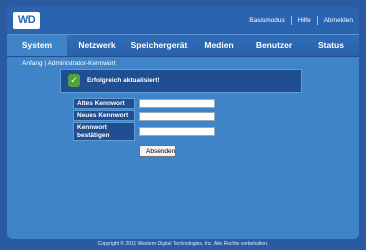 The image size is (366, 250). What do you see at coordinates (157, 151) in the screenshot?
I see `submit-button: Absenden` at bounding box center [157, 151].